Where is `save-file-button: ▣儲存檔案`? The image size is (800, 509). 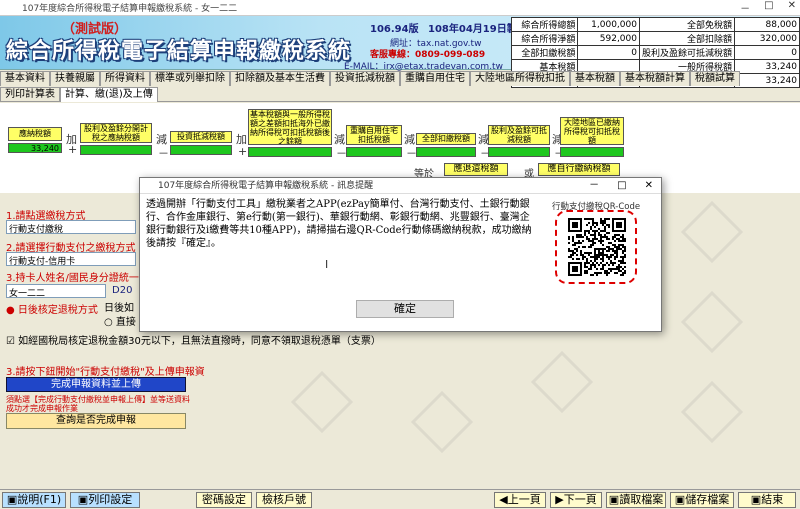
save-file-button: ▣儲存檔案 is located at coordinates (702, 500).